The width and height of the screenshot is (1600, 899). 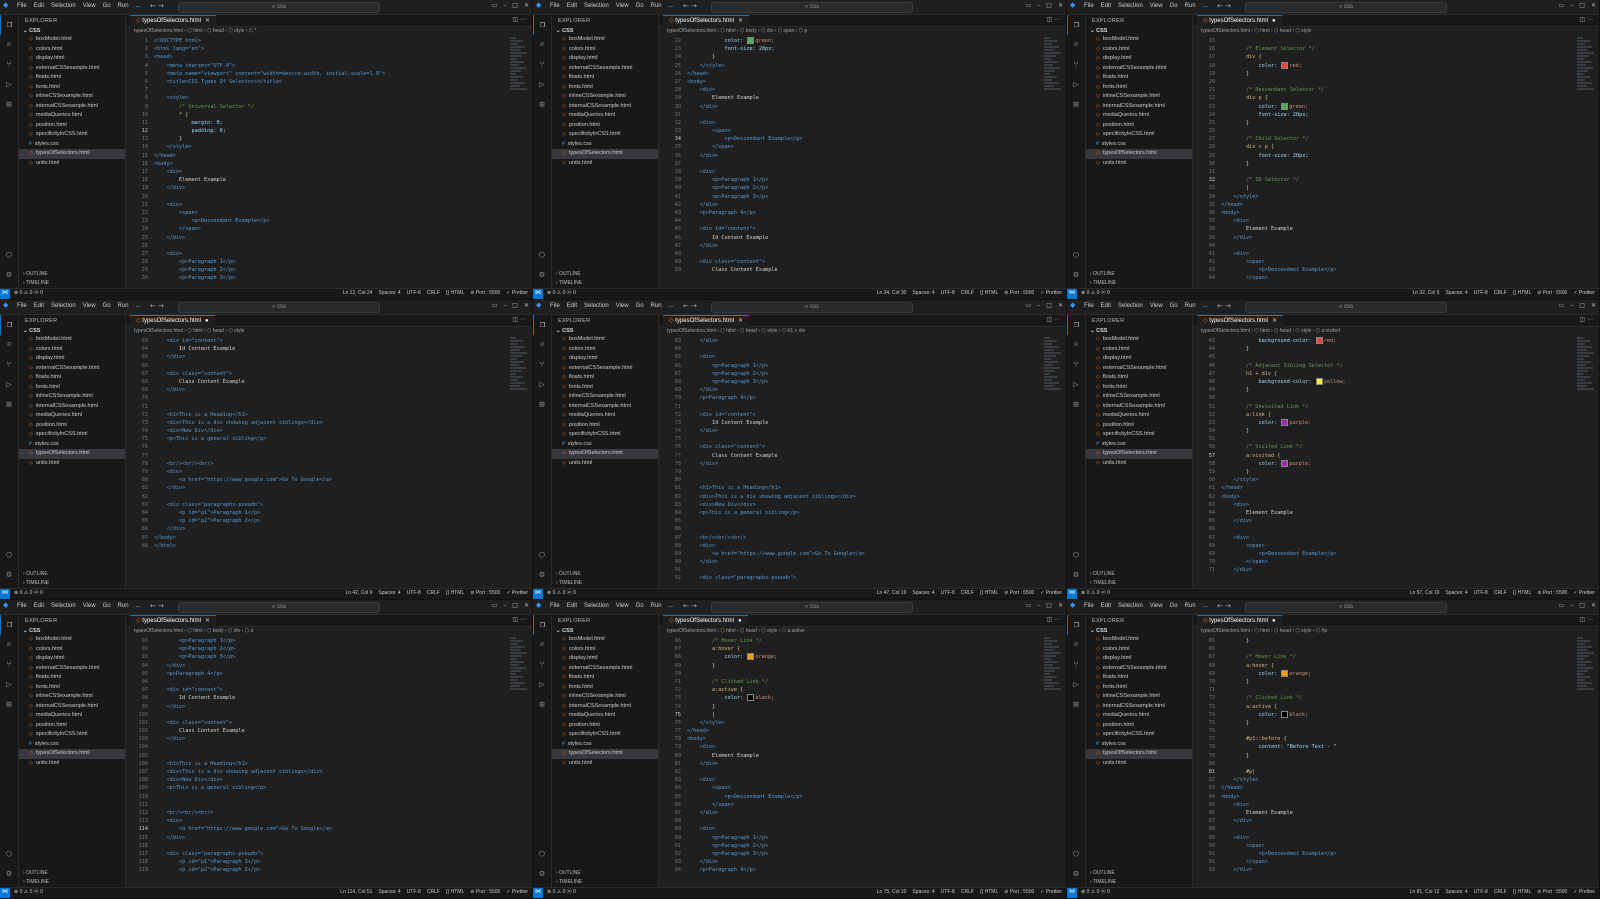 What do you see at coordinates (1139, 754) in the screenshot?
I see `file-item: ◇ typesOfSelectors.html` at bounding box center [1139, 754].